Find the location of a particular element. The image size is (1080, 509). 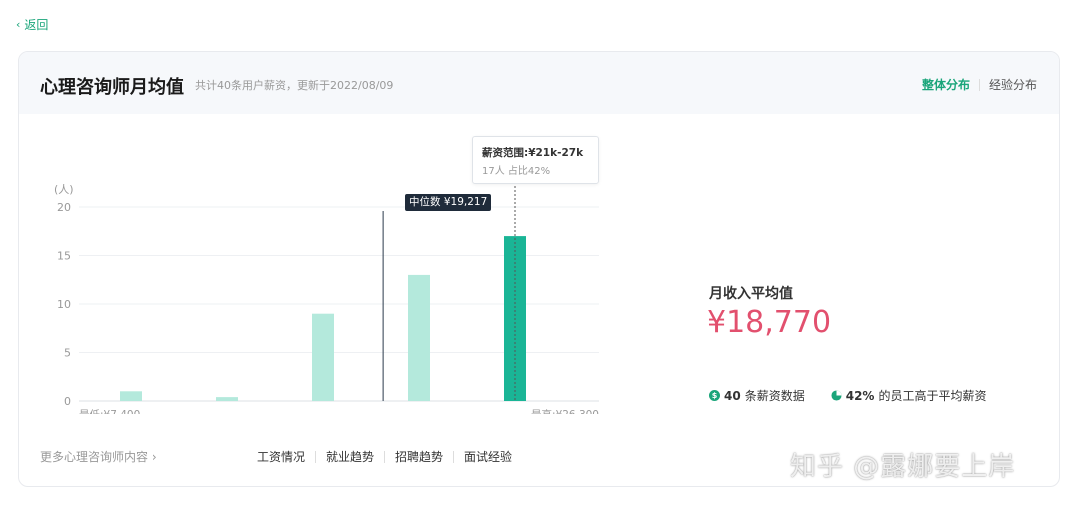

chevron-left-icon: ‹ is located at coordinates (18, 24).